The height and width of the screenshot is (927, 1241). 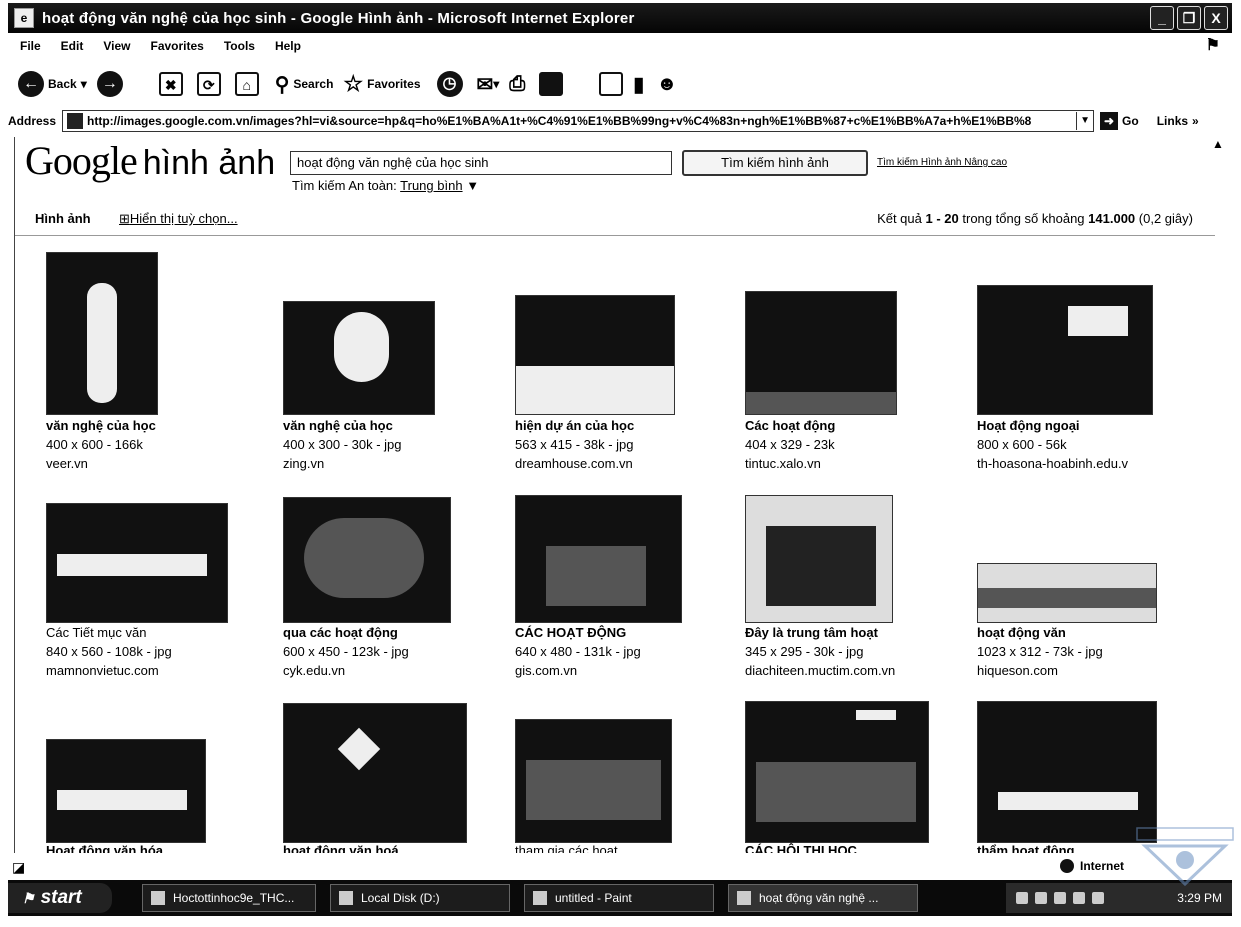 What do you see at coordinates (109, 84) in the screenshot?
I see `forward-button: →` at bounding box center [109, 84].